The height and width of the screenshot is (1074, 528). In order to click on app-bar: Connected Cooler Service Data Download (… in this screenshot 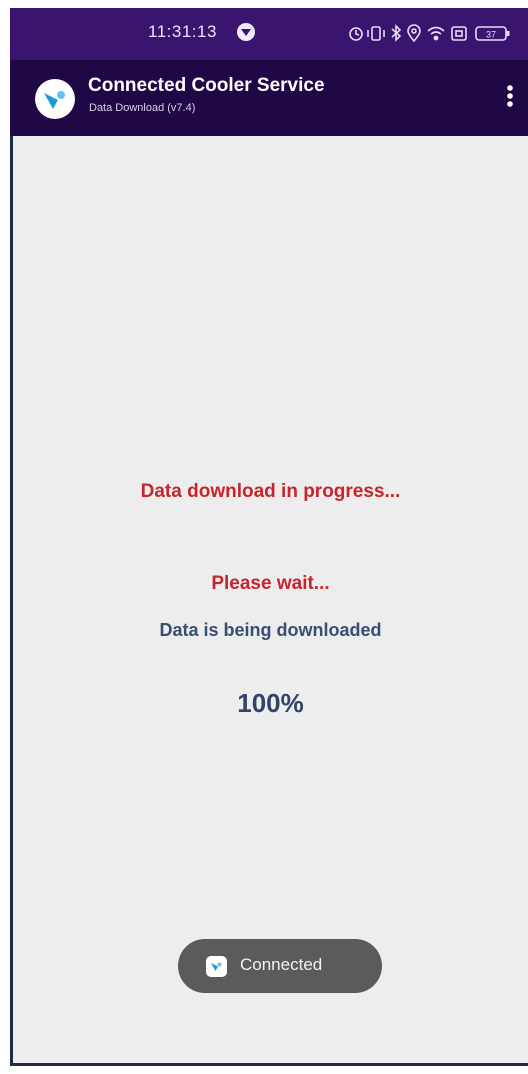, I will do `click(269, 98)`.